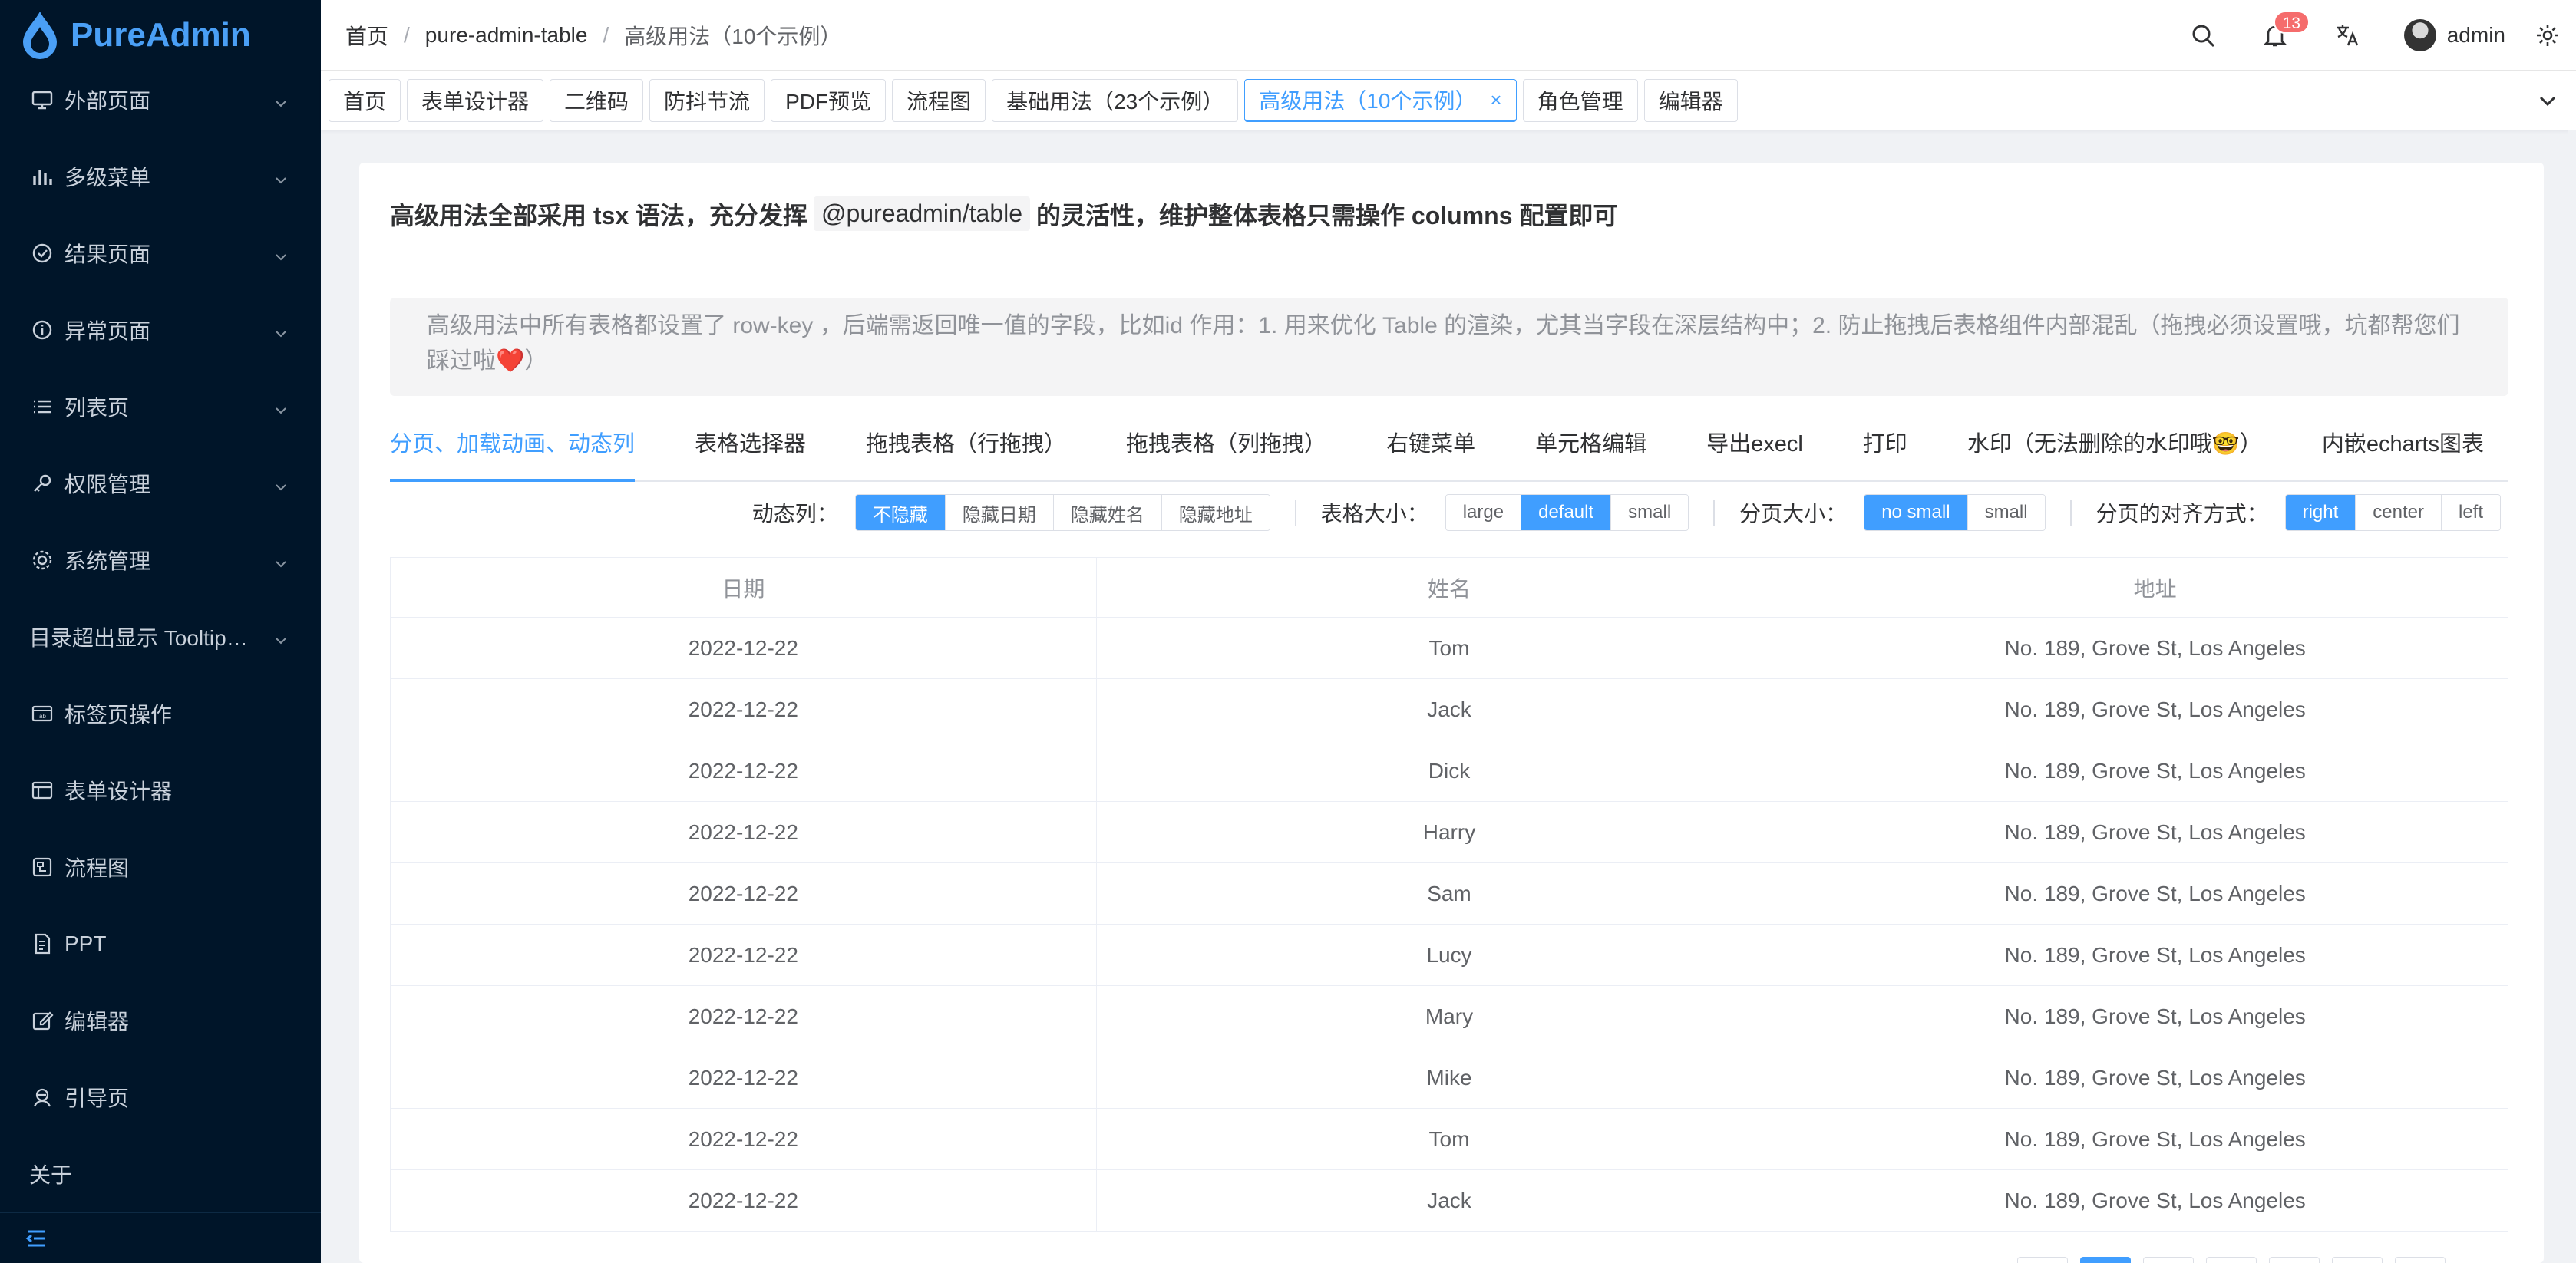  Describe the element at coordinates (2155, 587) in the screenshot. I see `column-header: 地址` at that location.